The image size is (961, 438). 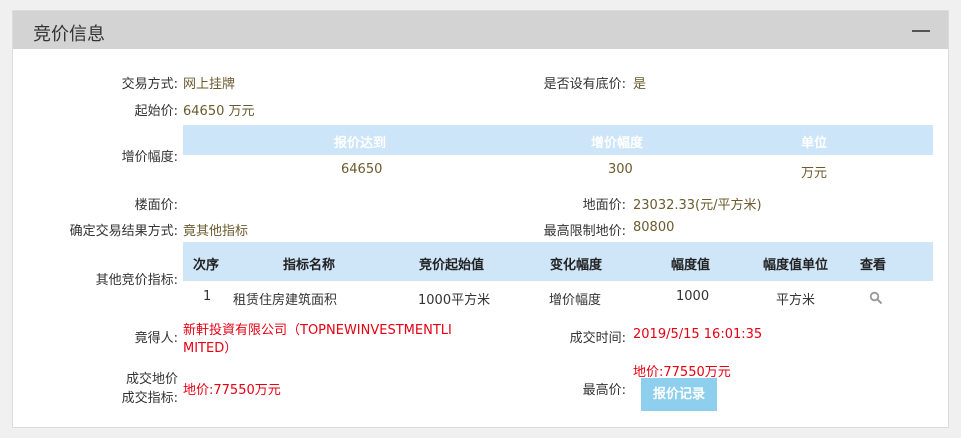 I want to click on land-price-label: 地面价:, so click(x=604, y=205).